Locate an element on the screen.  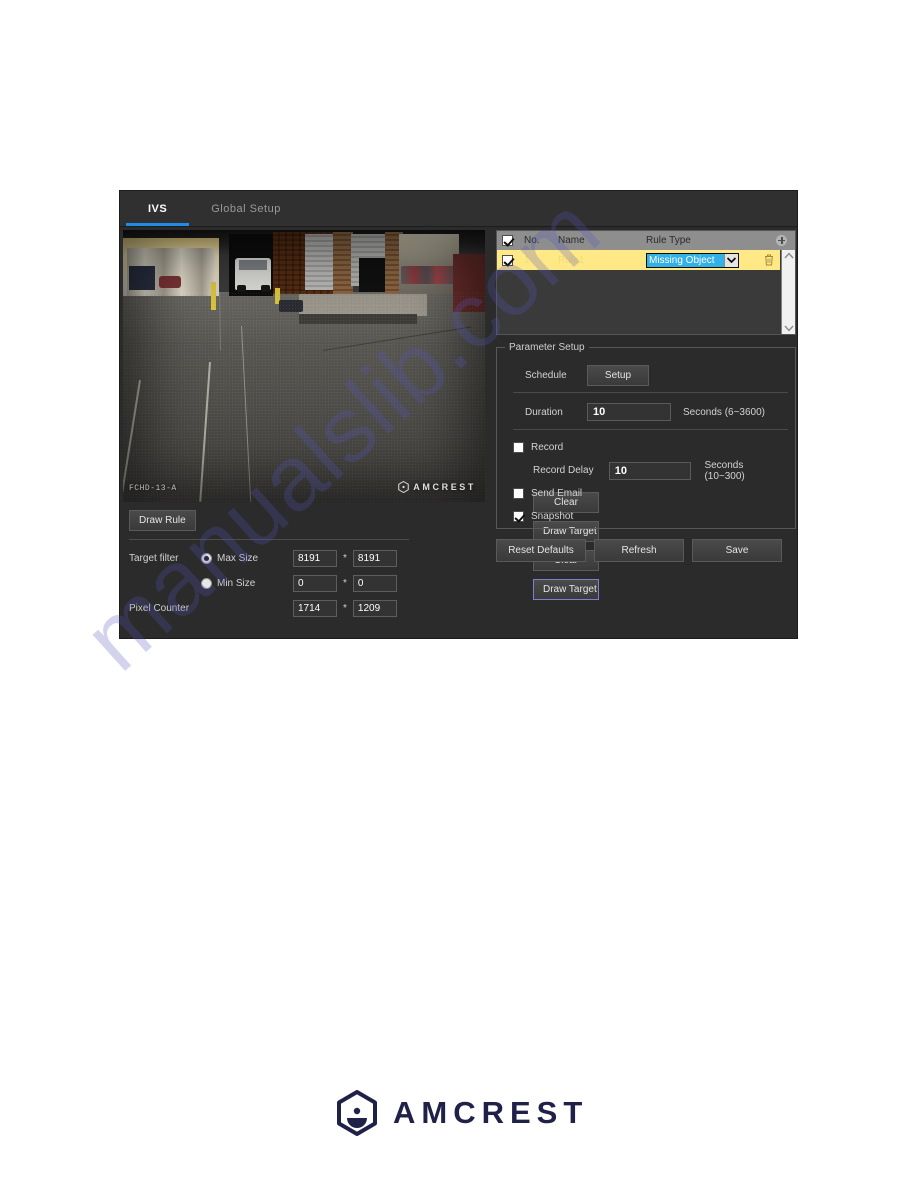
duration-row: Duration 10 Seconds (6~3600) is located at coordinates (646, 412).